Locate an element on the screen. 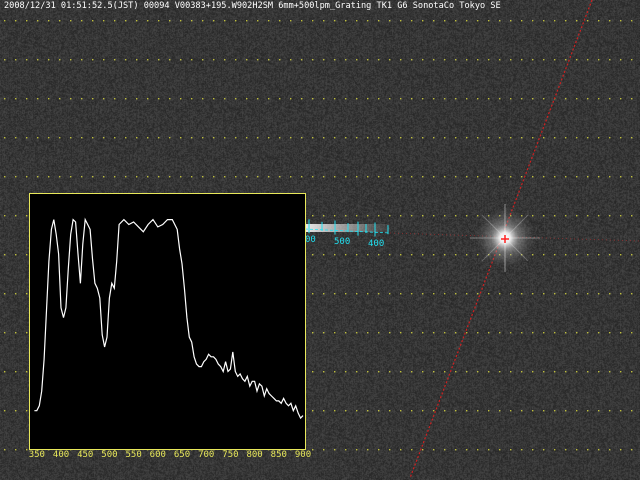  x-tick-label: 600 is located at coordinates (157, 455).